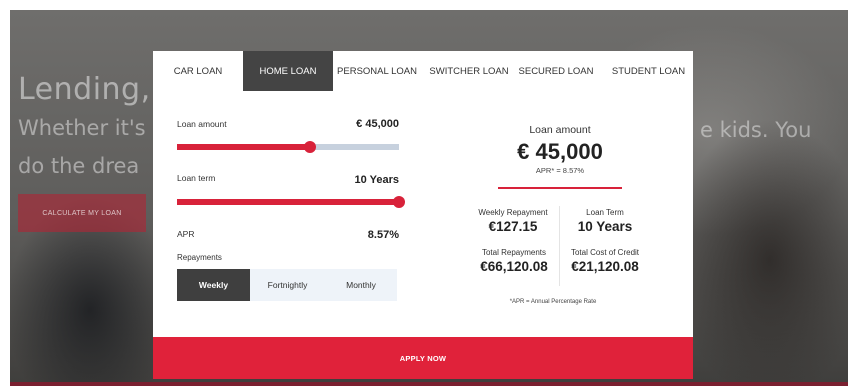  Describe the element at coordinates (361, 285) in the screenshot. I see `repayment-monthly-button: Monthly` at that location.